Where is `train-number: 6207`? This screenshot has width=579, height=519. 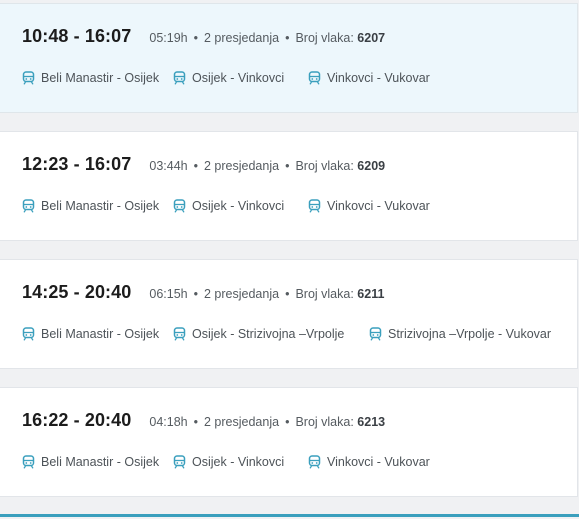 train-number: 6207 is located at coordinates (371, 38).